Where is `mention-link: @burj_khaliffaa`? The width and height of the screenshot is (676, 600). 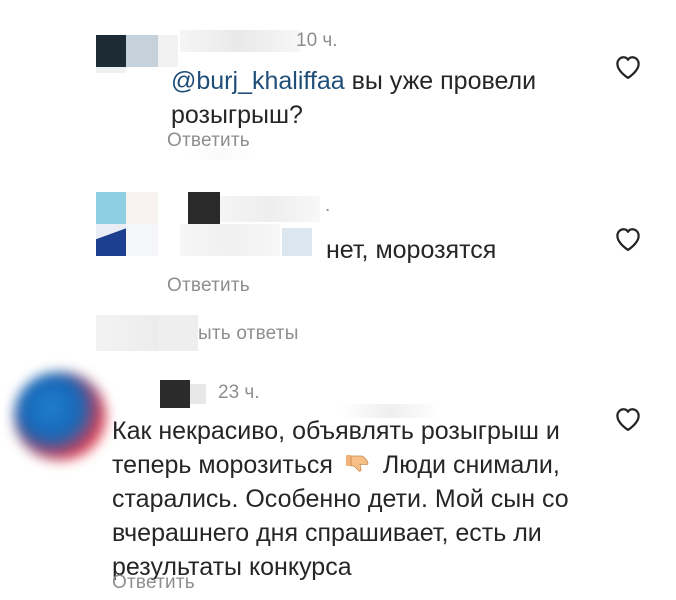 mention-link: @burj_khaliffaa is located at coordinates (258, 81).